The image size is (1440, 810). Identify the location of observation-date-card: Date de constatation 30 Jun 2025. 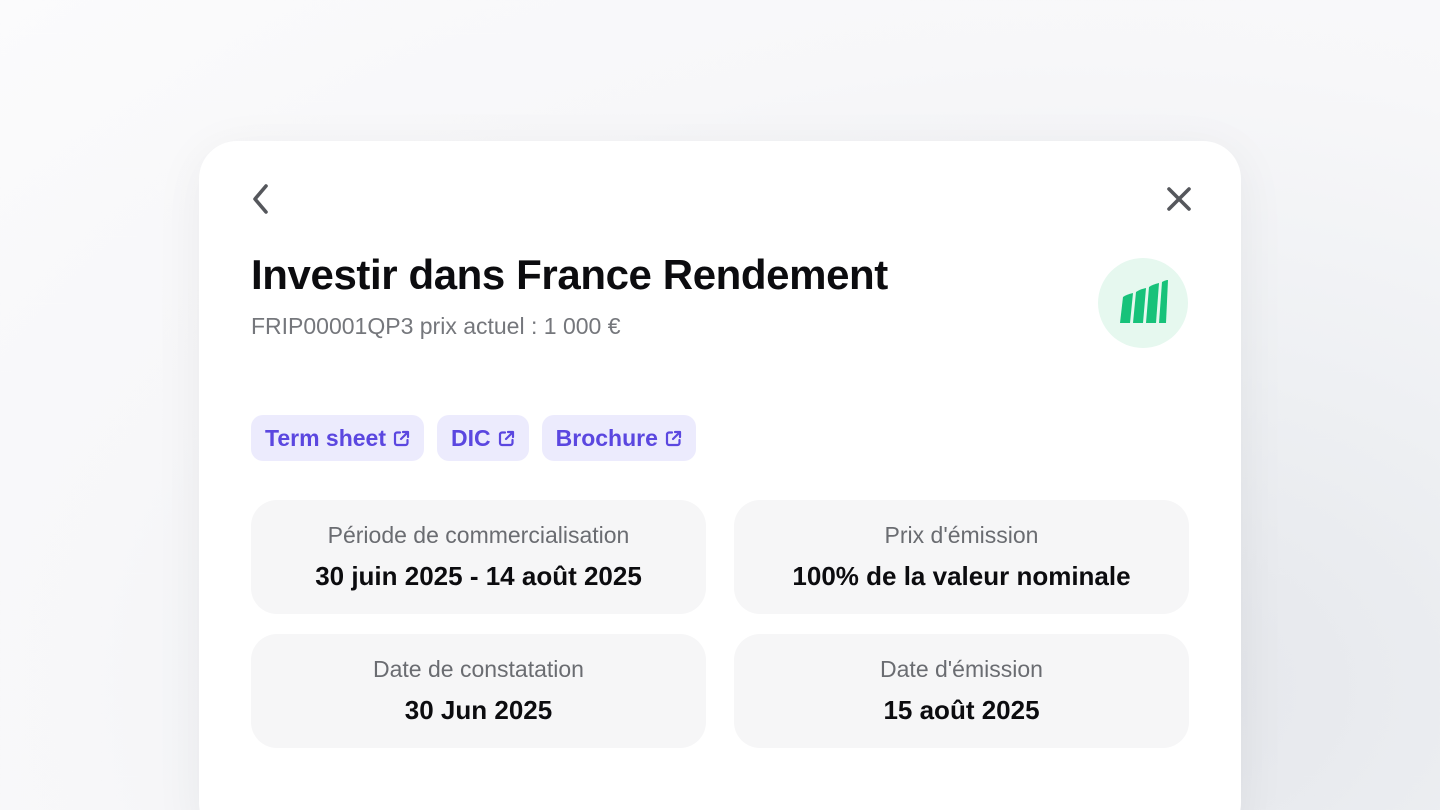
(478, 691).